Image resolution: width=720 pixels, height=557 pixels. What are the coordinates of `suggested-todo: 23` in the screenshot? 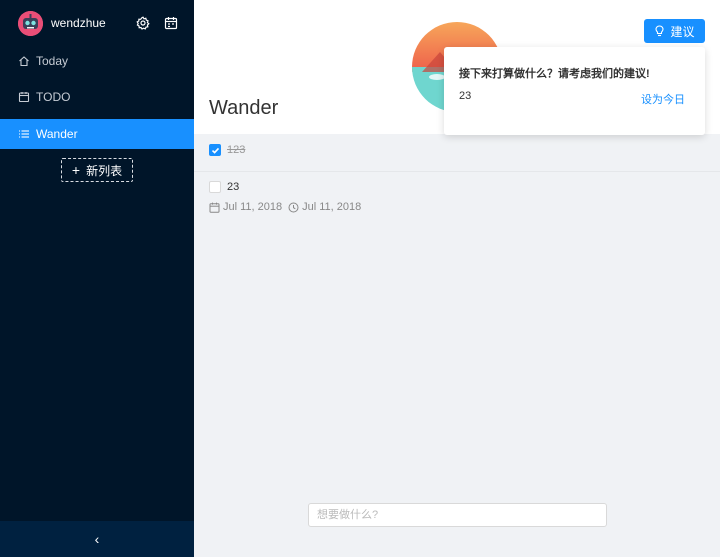 It's located at (465, 96).